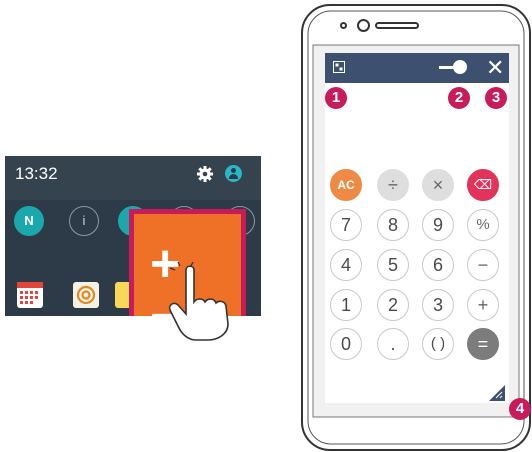  What do you see at coordinates (460, 67) in the screenshot?
I see `transparency-slider-knob` at bounding box center [460, 67].